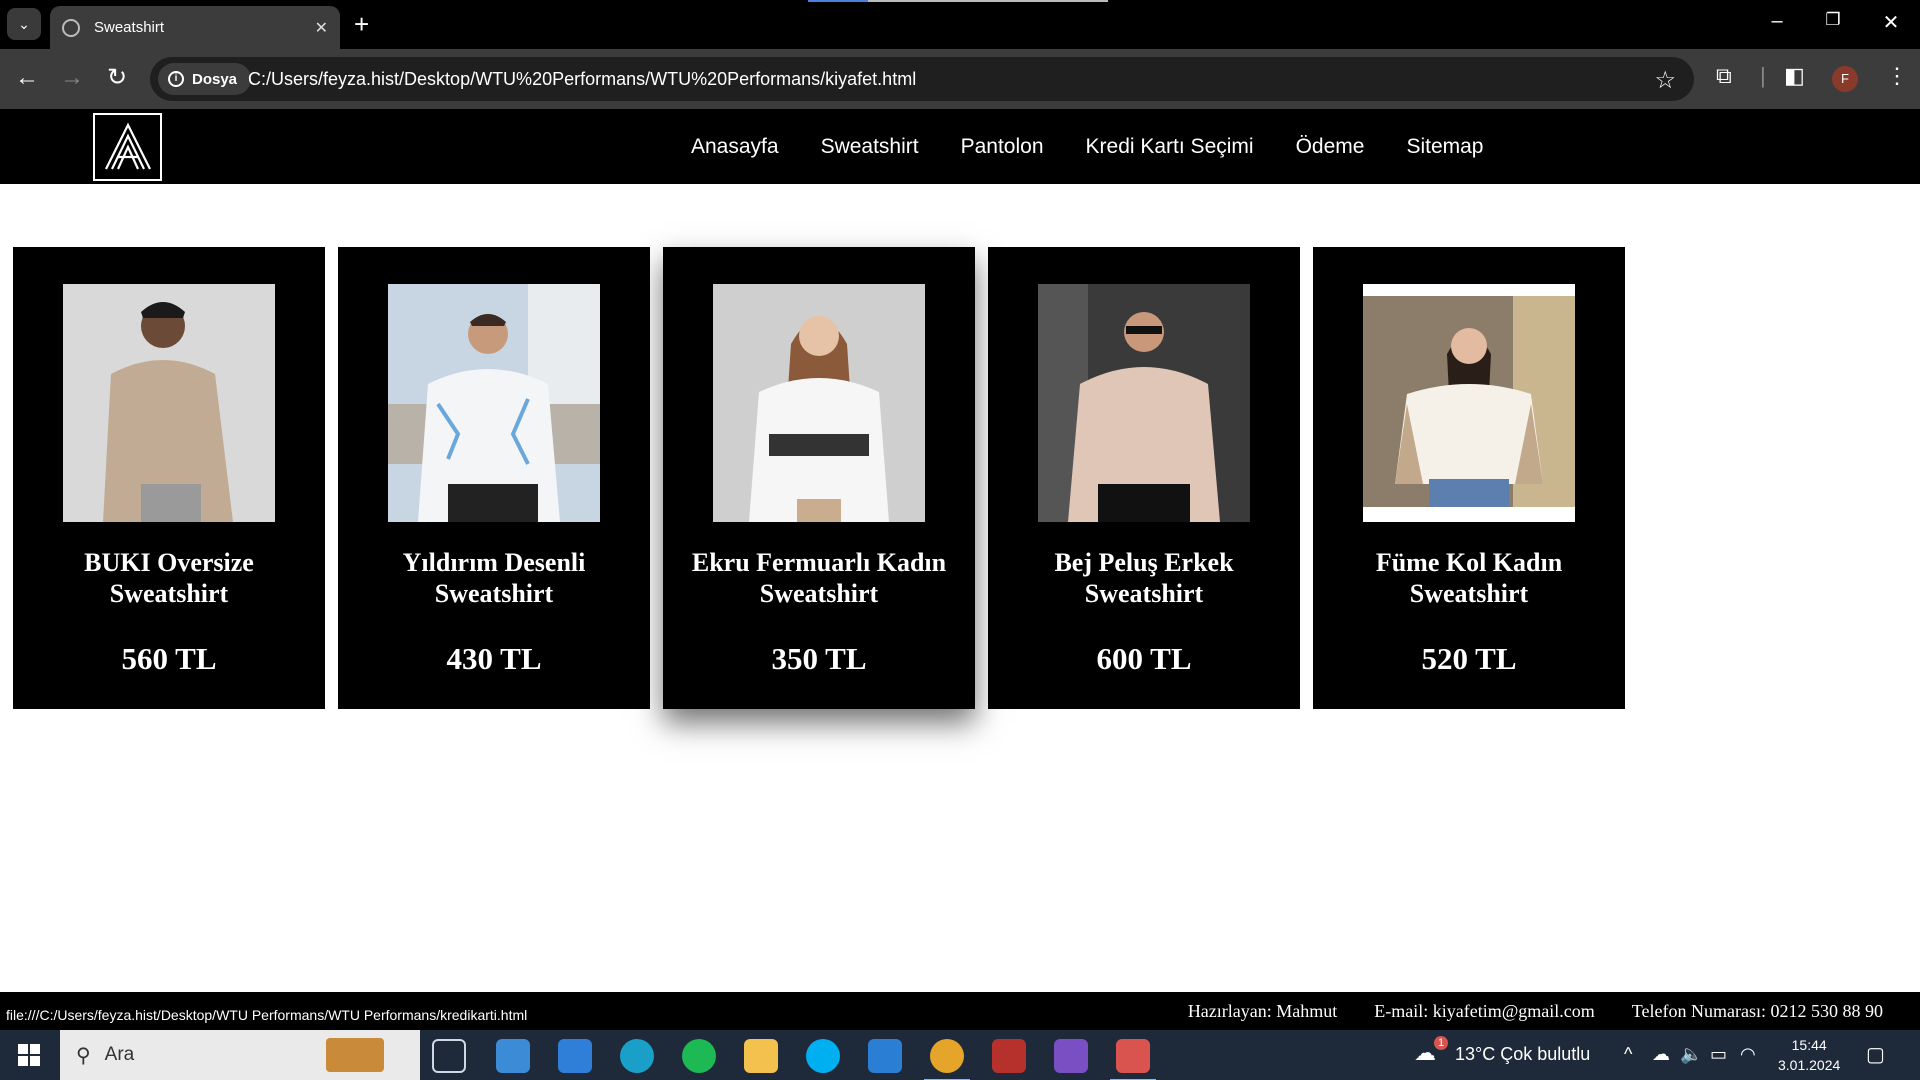  Describe the element at coordinates (1794, 76) in the screenshot. I see `side-panel-icon: ◧` at that location.